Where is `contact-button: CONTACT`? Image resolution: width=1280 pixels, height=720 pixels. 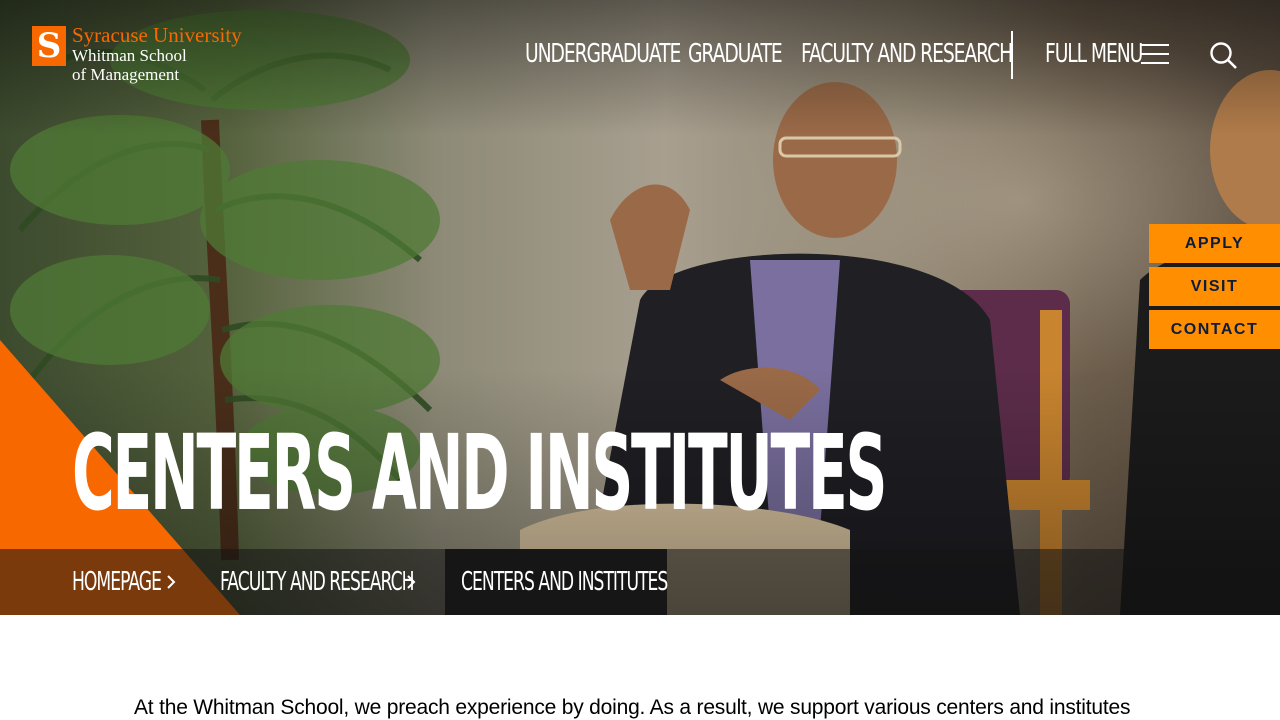 contact-button: CONTACT is located at coordinates (1214, 329).